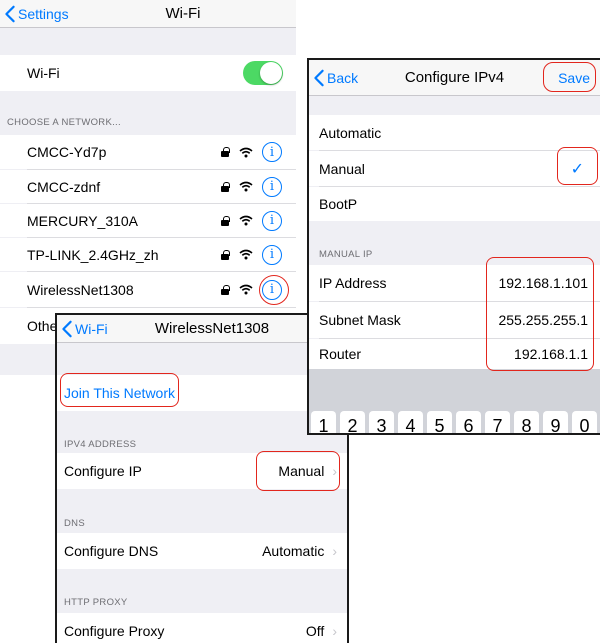 The width and height of the screenshot is (600, 643). I want to click on configure-proxy-value: Off, so click(315, 631).